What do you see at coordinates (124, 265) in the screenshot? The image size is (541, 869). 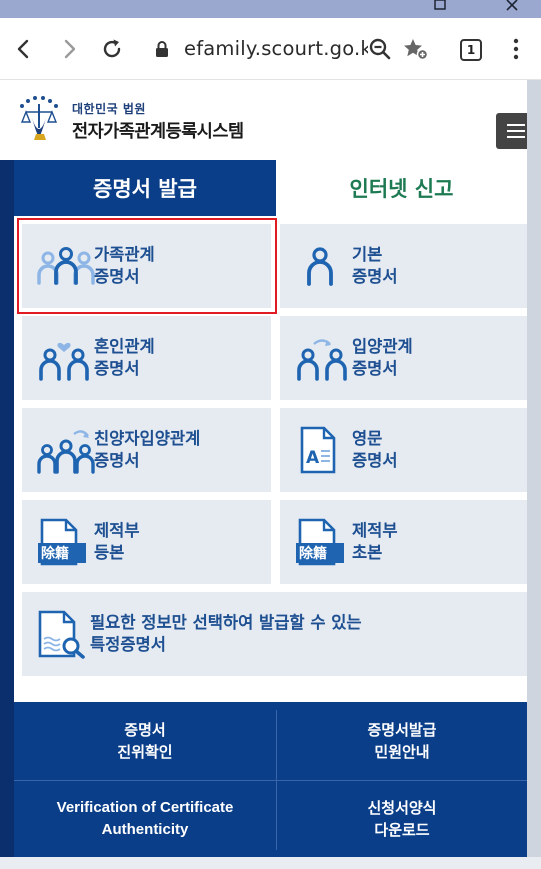 I see `tile-label: 가족관계 증명서` at bounding box center [124, 265].